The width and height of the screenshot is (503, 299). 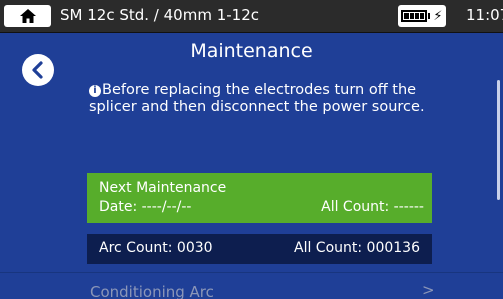 What do you see at coordinates (159, 15) in the screenshot?
I see `job-title: SM 12c Std. / 40mm 1-12c` at bounding box center [159, 15].